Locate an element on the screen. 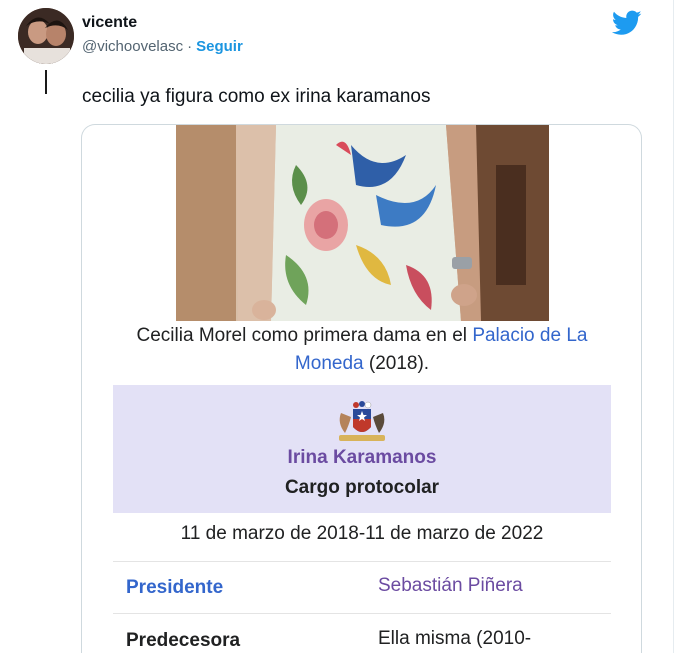  row-value-predecesora: Ella misma (2010- is located at coordinates (455, 638).